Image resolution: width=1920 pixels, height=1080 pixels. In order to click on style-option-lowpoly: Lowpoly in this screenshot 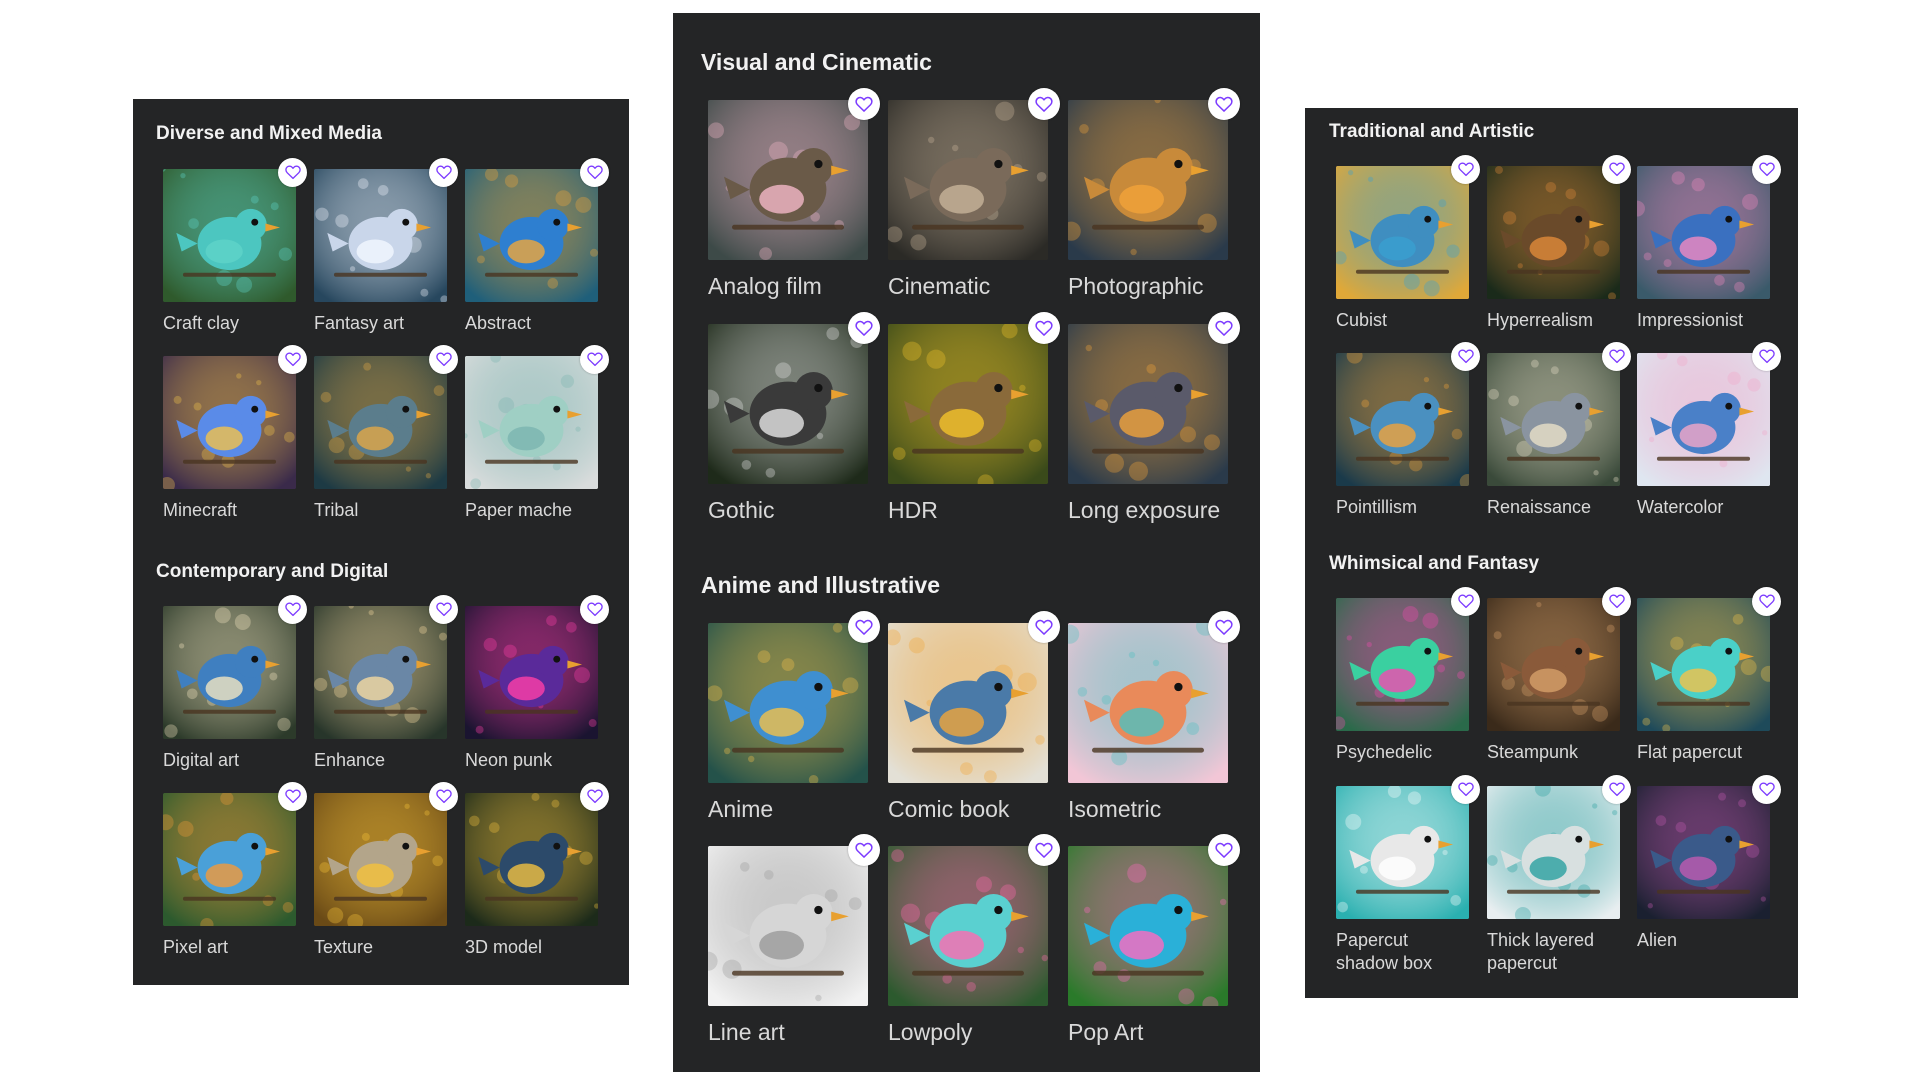, I will do `click(974, 955)`.